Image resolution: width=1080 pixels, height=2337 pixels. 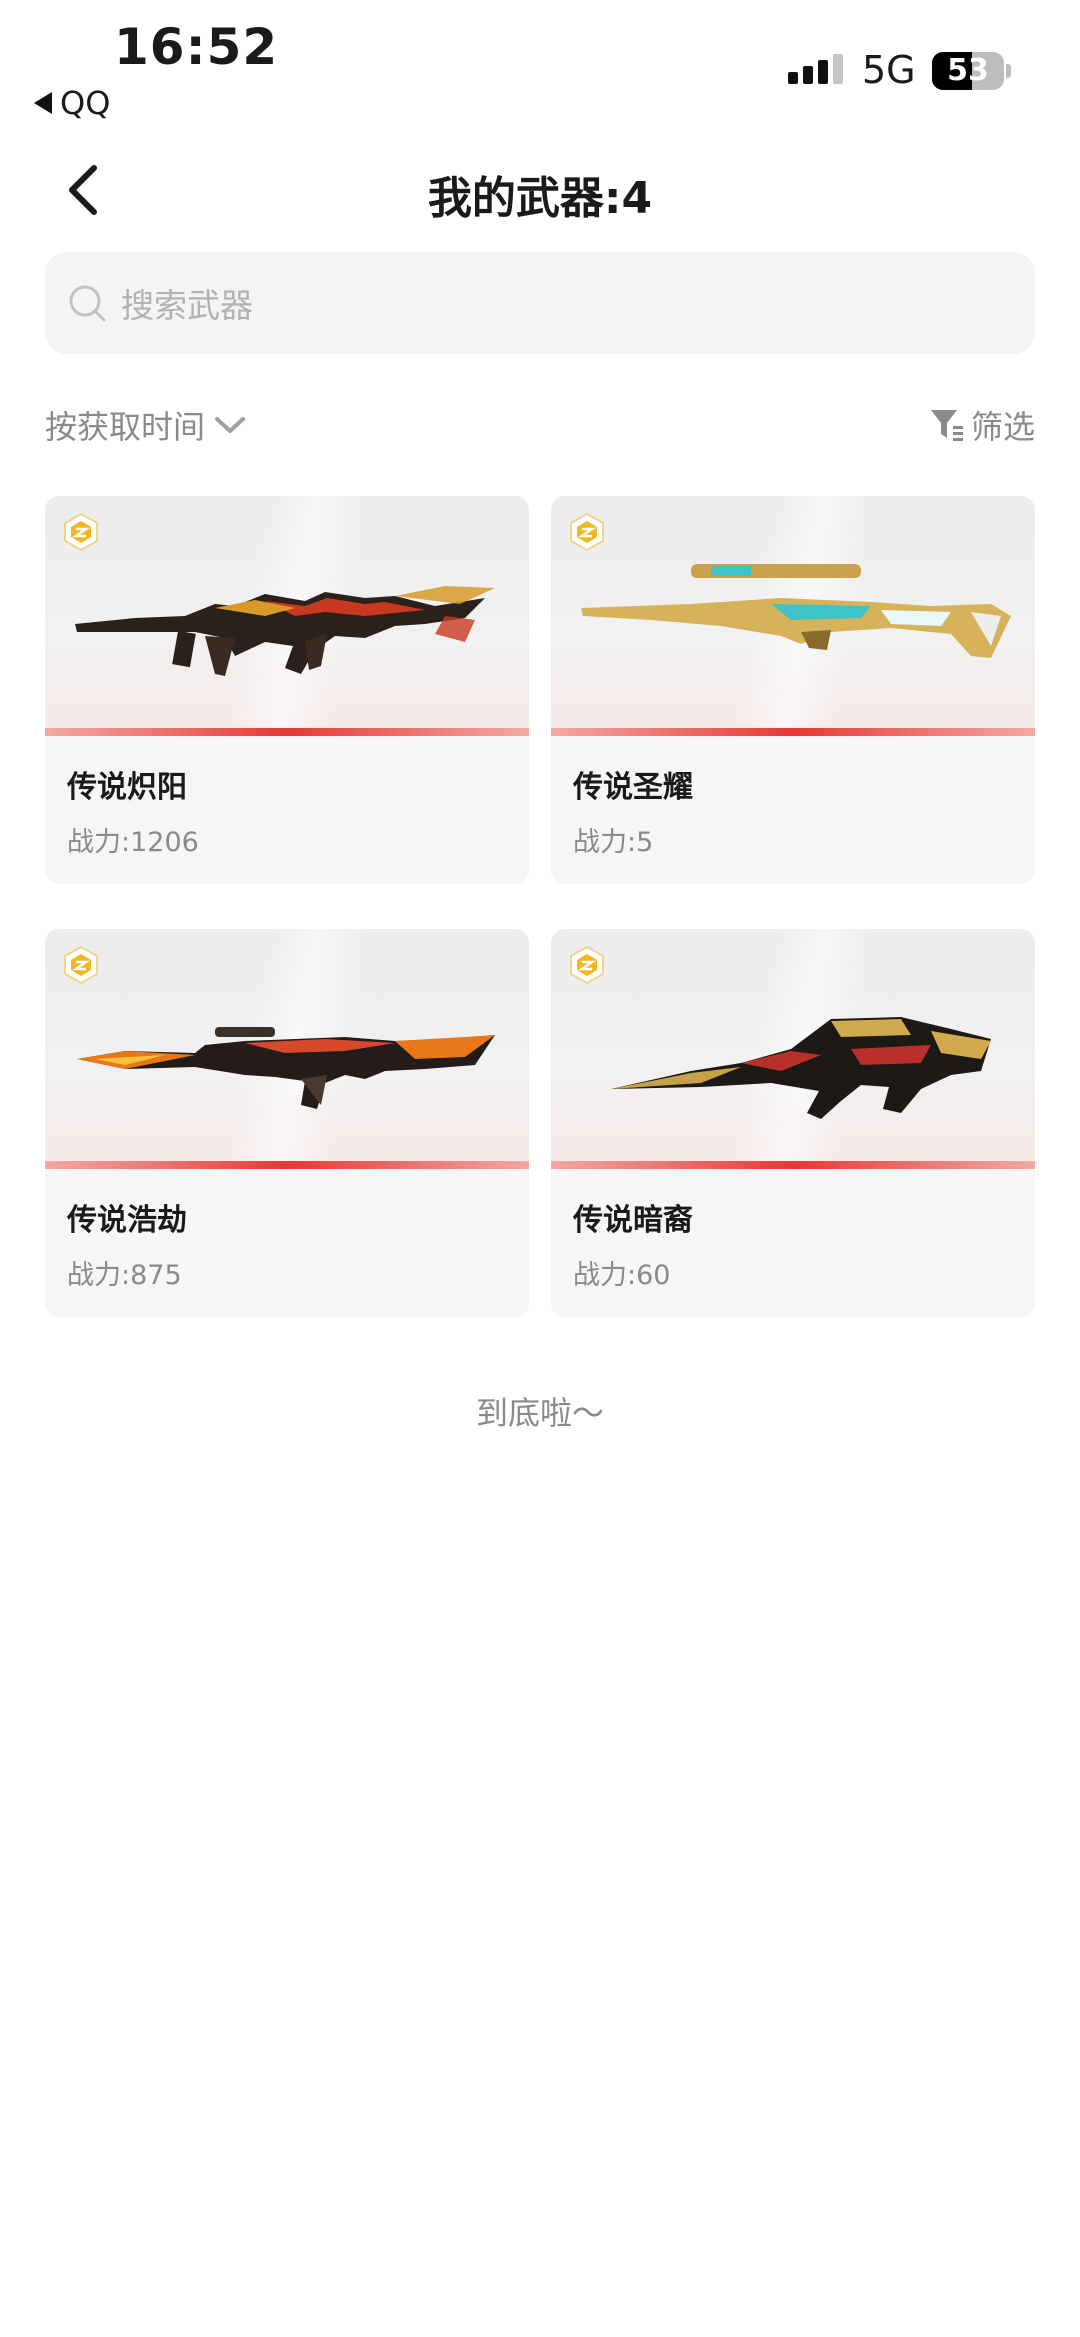 What do you see at coordinates (43, 103) in the screenshot?
I see `back-triangle-icon` at bounding box center [43, 103].